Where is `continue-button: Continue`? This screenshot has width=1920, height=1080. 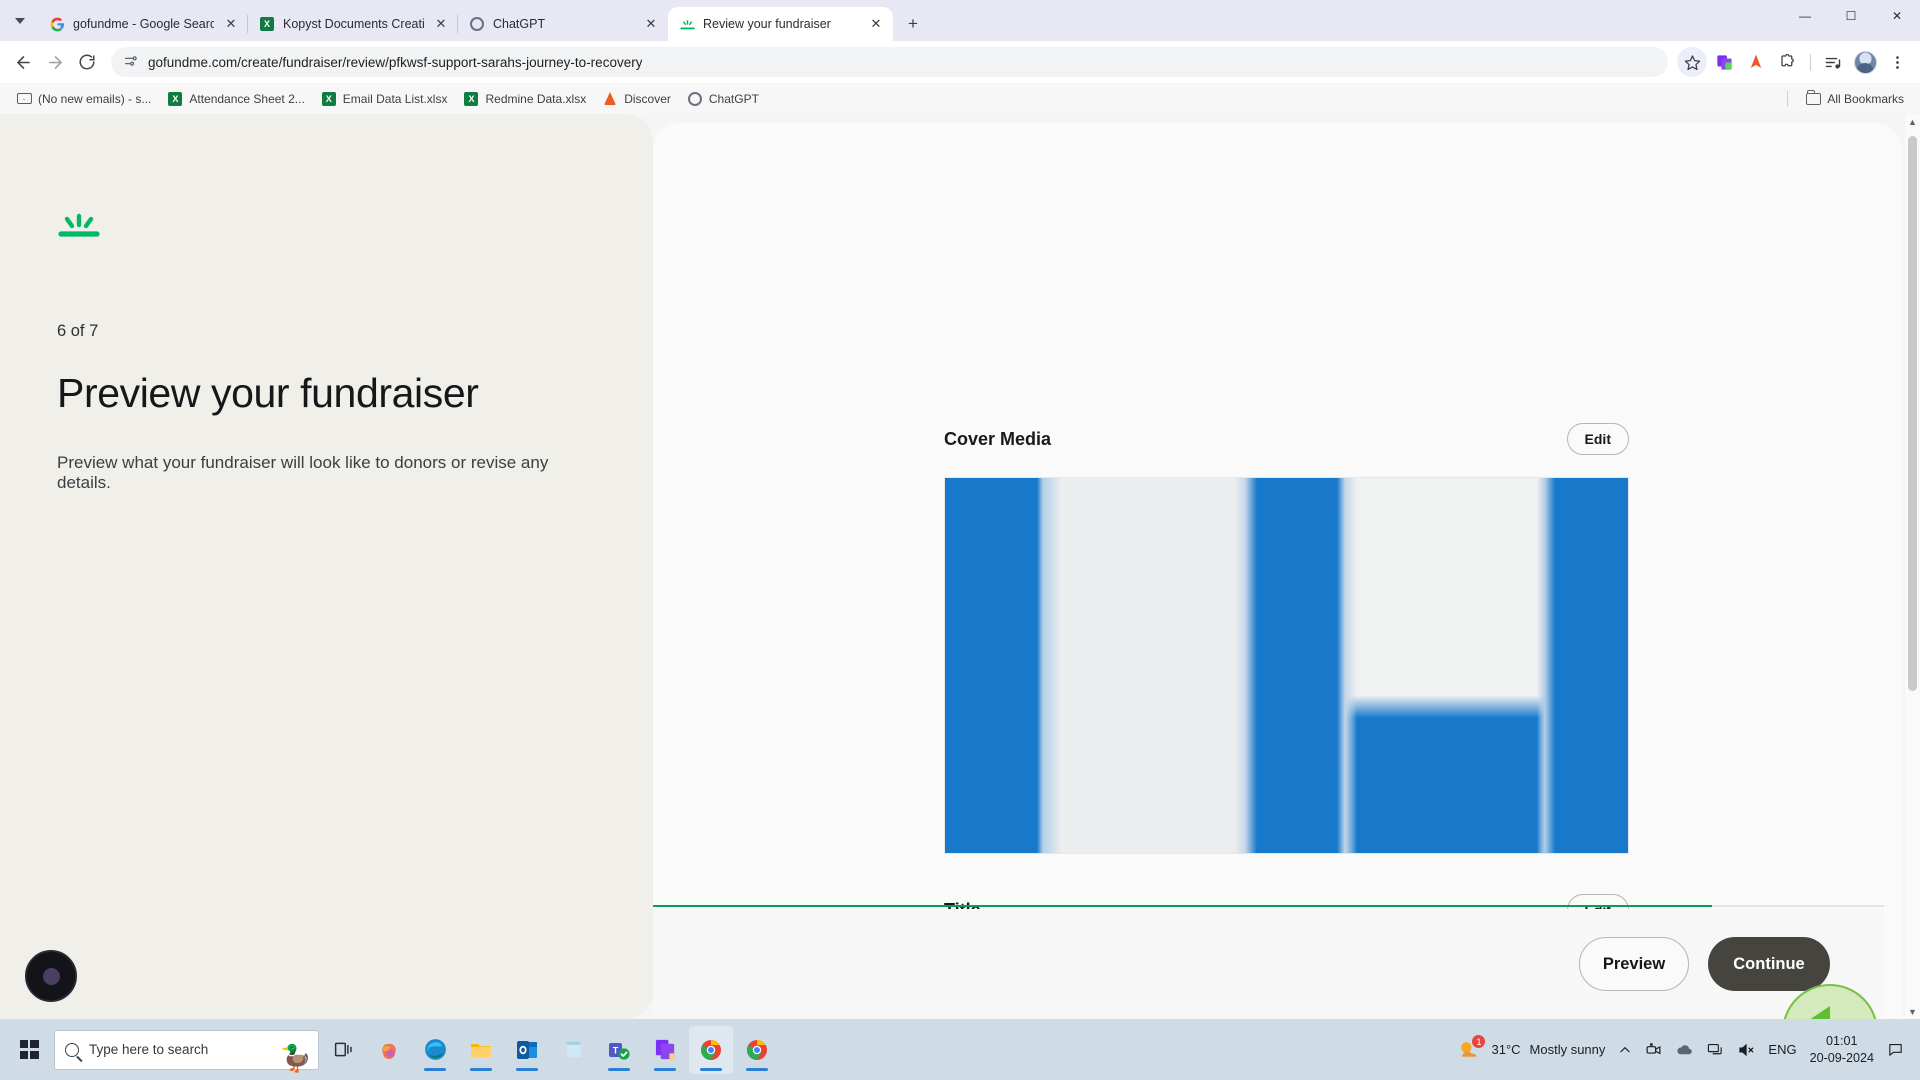
continue-button: Continue is located at coordinates (1769, 964).